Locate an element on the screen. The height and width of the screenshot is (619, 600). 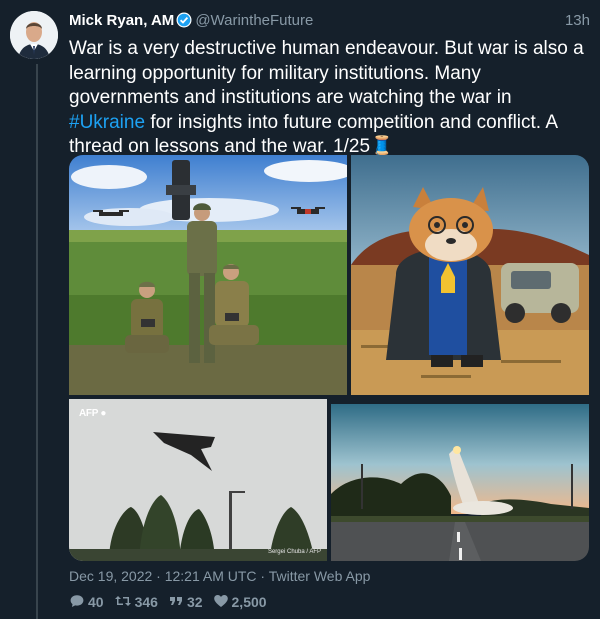
reply-button: 40 is located at coordinates (86, 602).